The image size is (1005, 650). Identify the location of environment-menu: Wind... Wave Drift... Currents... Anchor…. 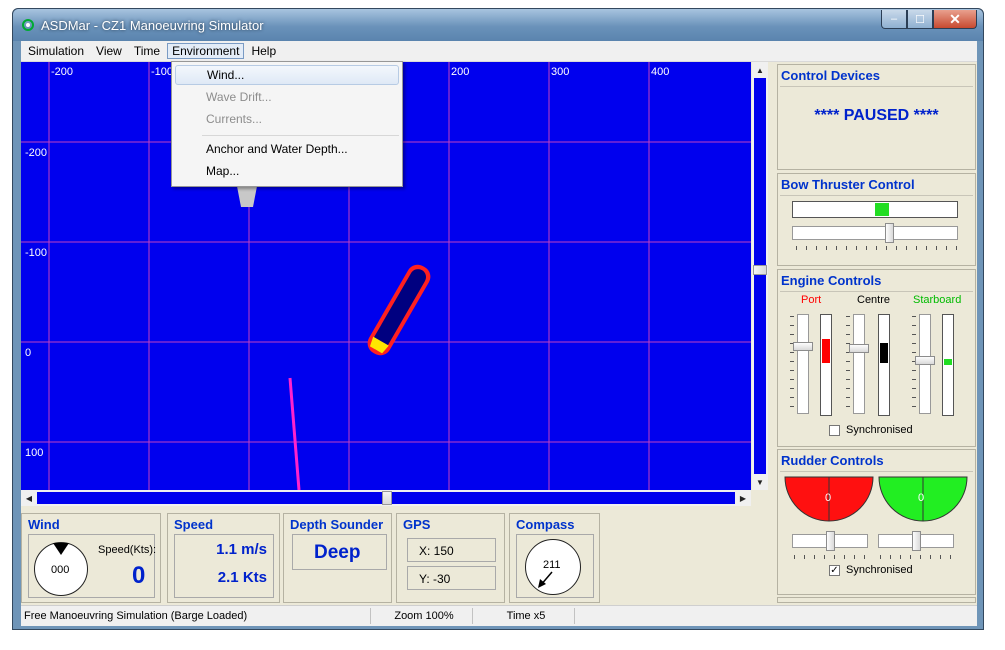
(287, 124).